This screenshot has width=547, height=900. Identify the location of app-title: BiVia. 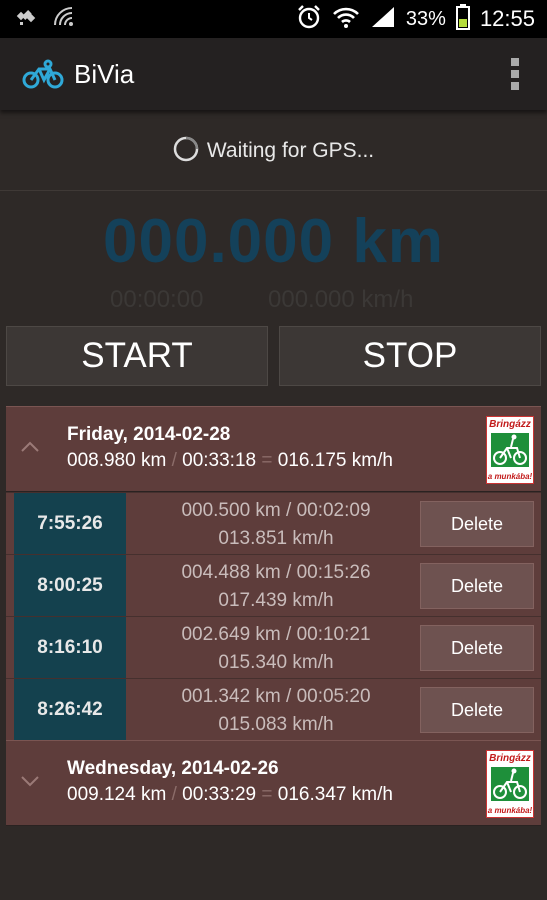
(104, 73).